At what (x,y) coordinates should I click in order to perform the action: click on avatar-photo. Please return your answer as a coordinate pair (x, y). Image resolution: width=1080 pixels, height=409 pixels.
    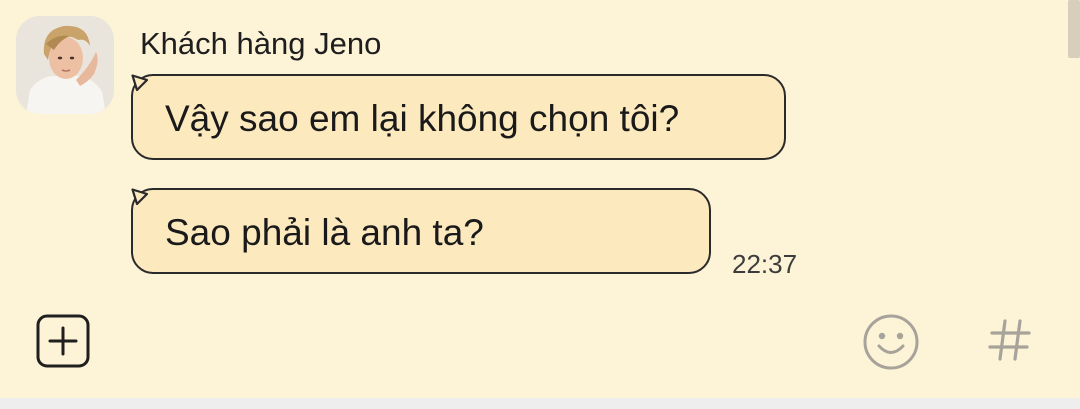
    Looking at the image, I should click on (65, 65).